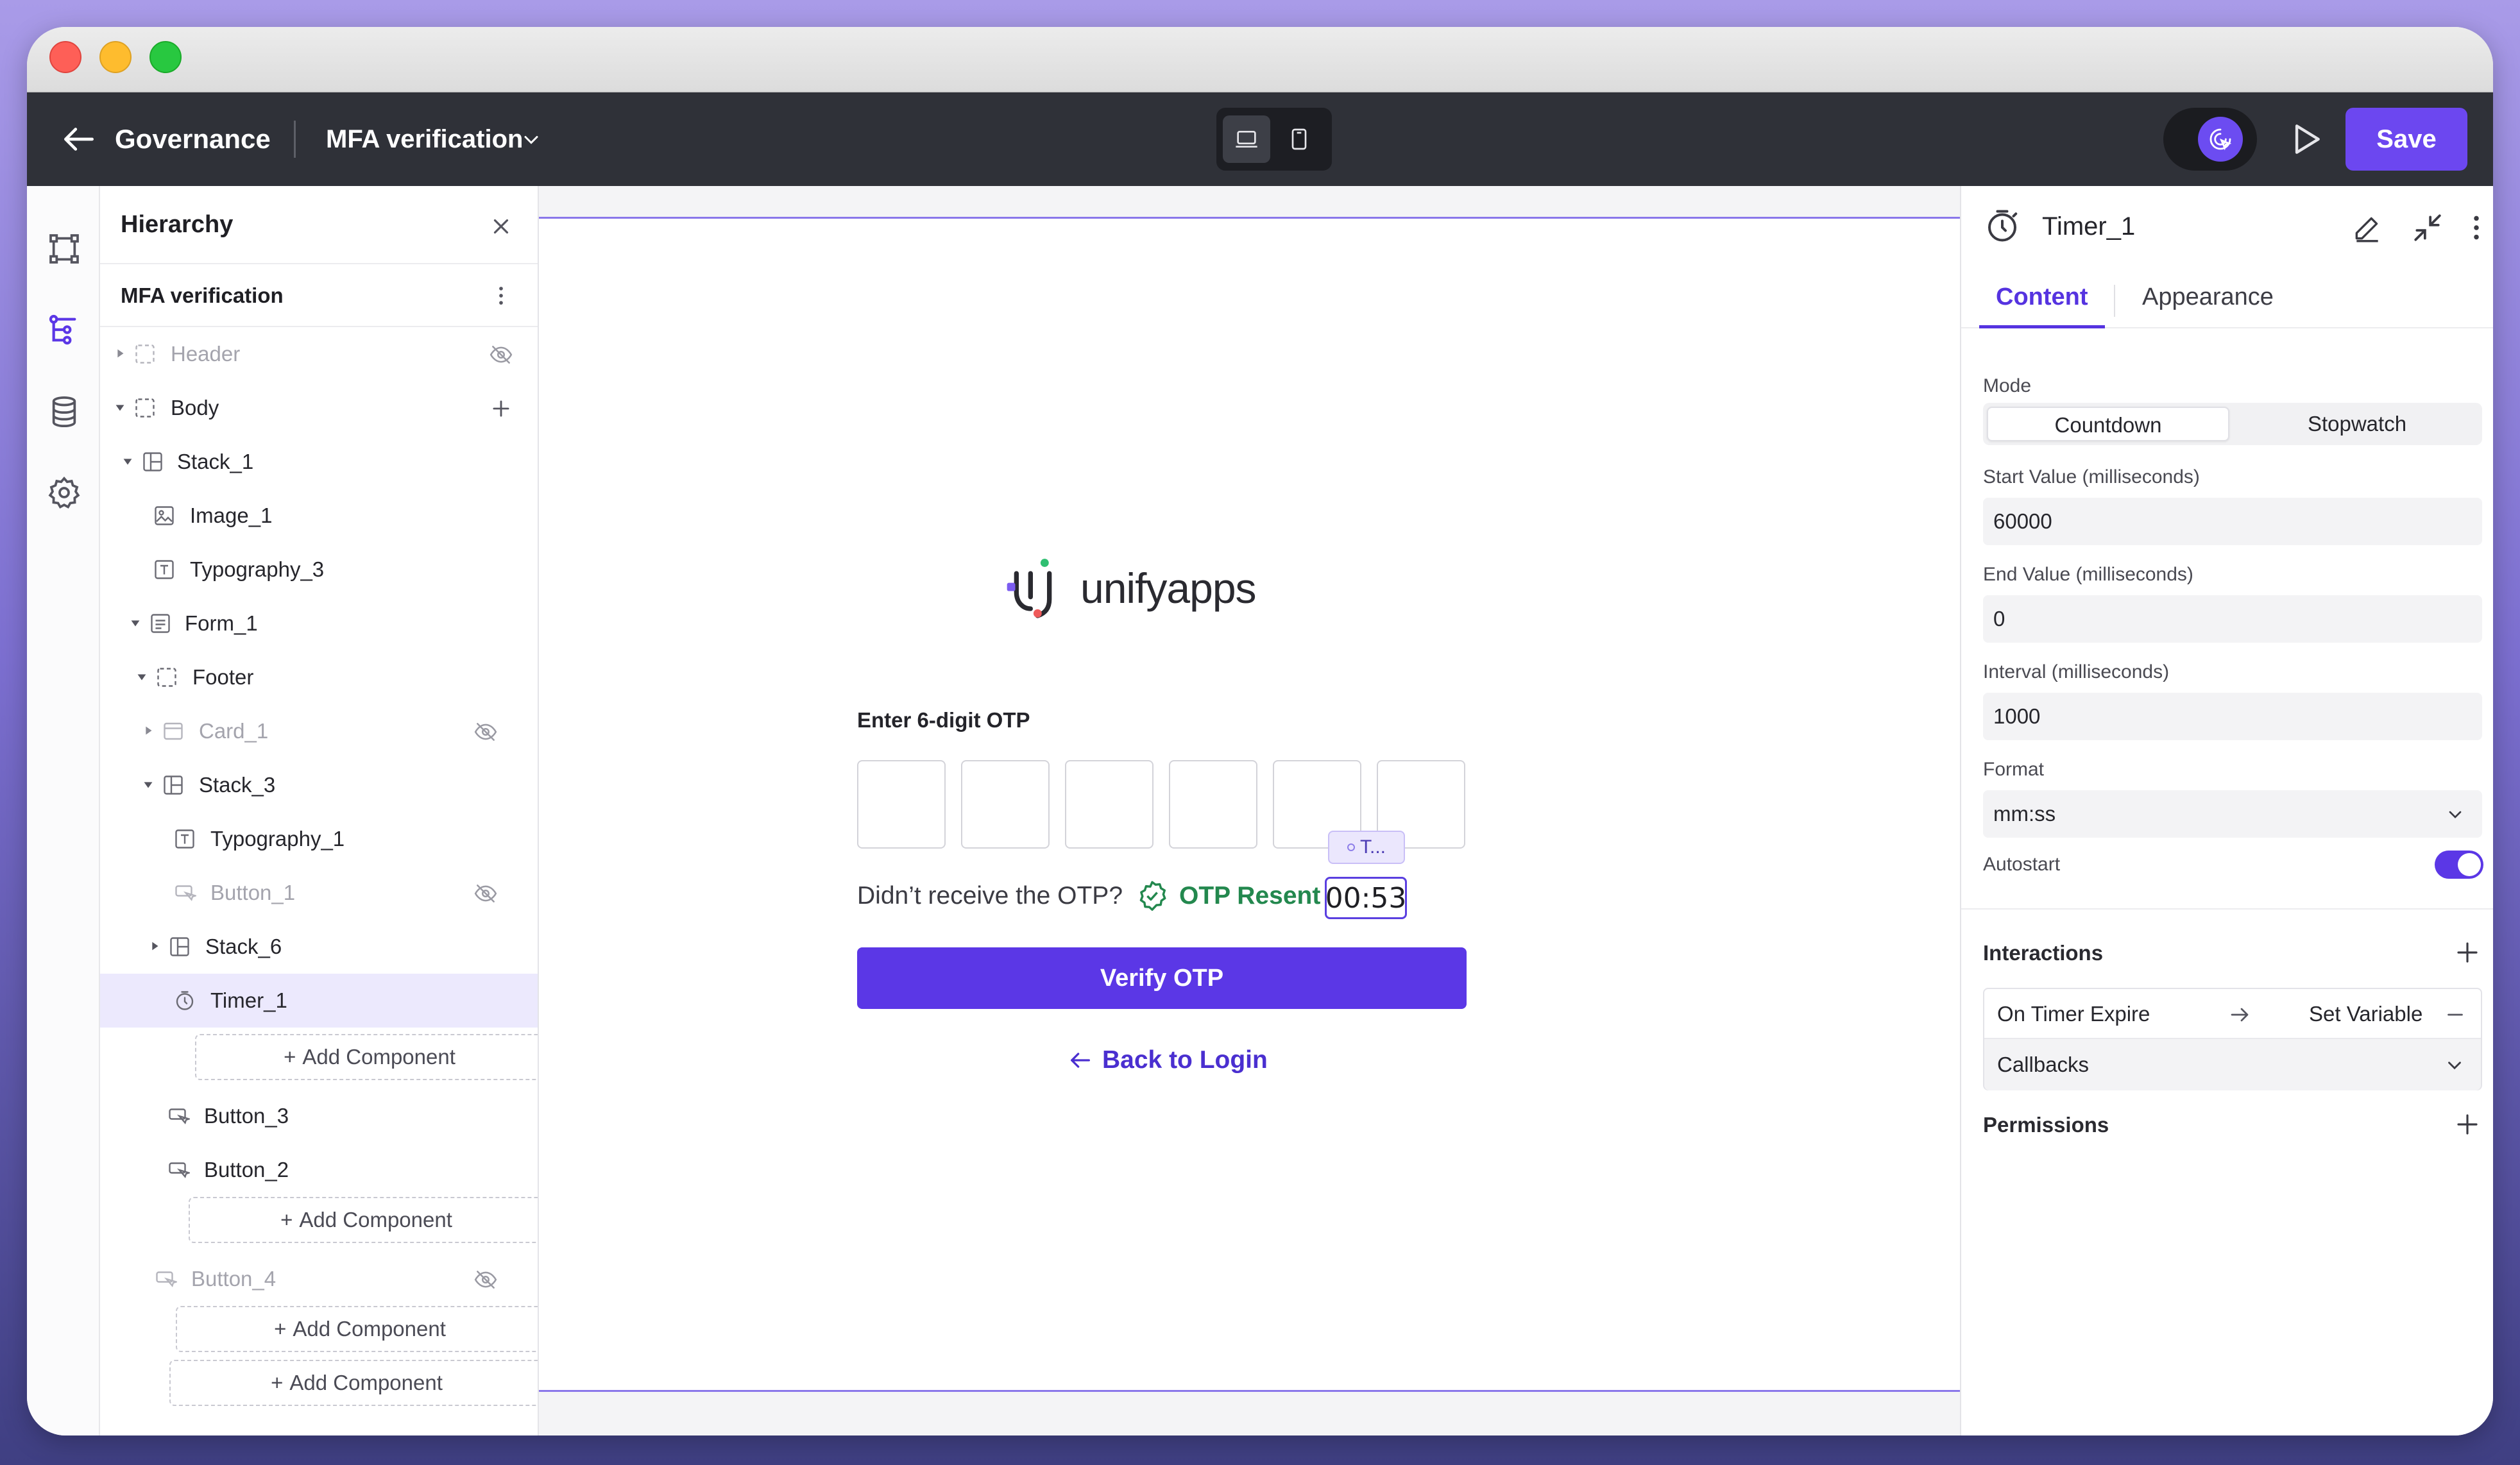  What do you see at coordinates (1260, 59) in the screenshot?
I see `window-titlebar` at bounding box center [1260, 59].